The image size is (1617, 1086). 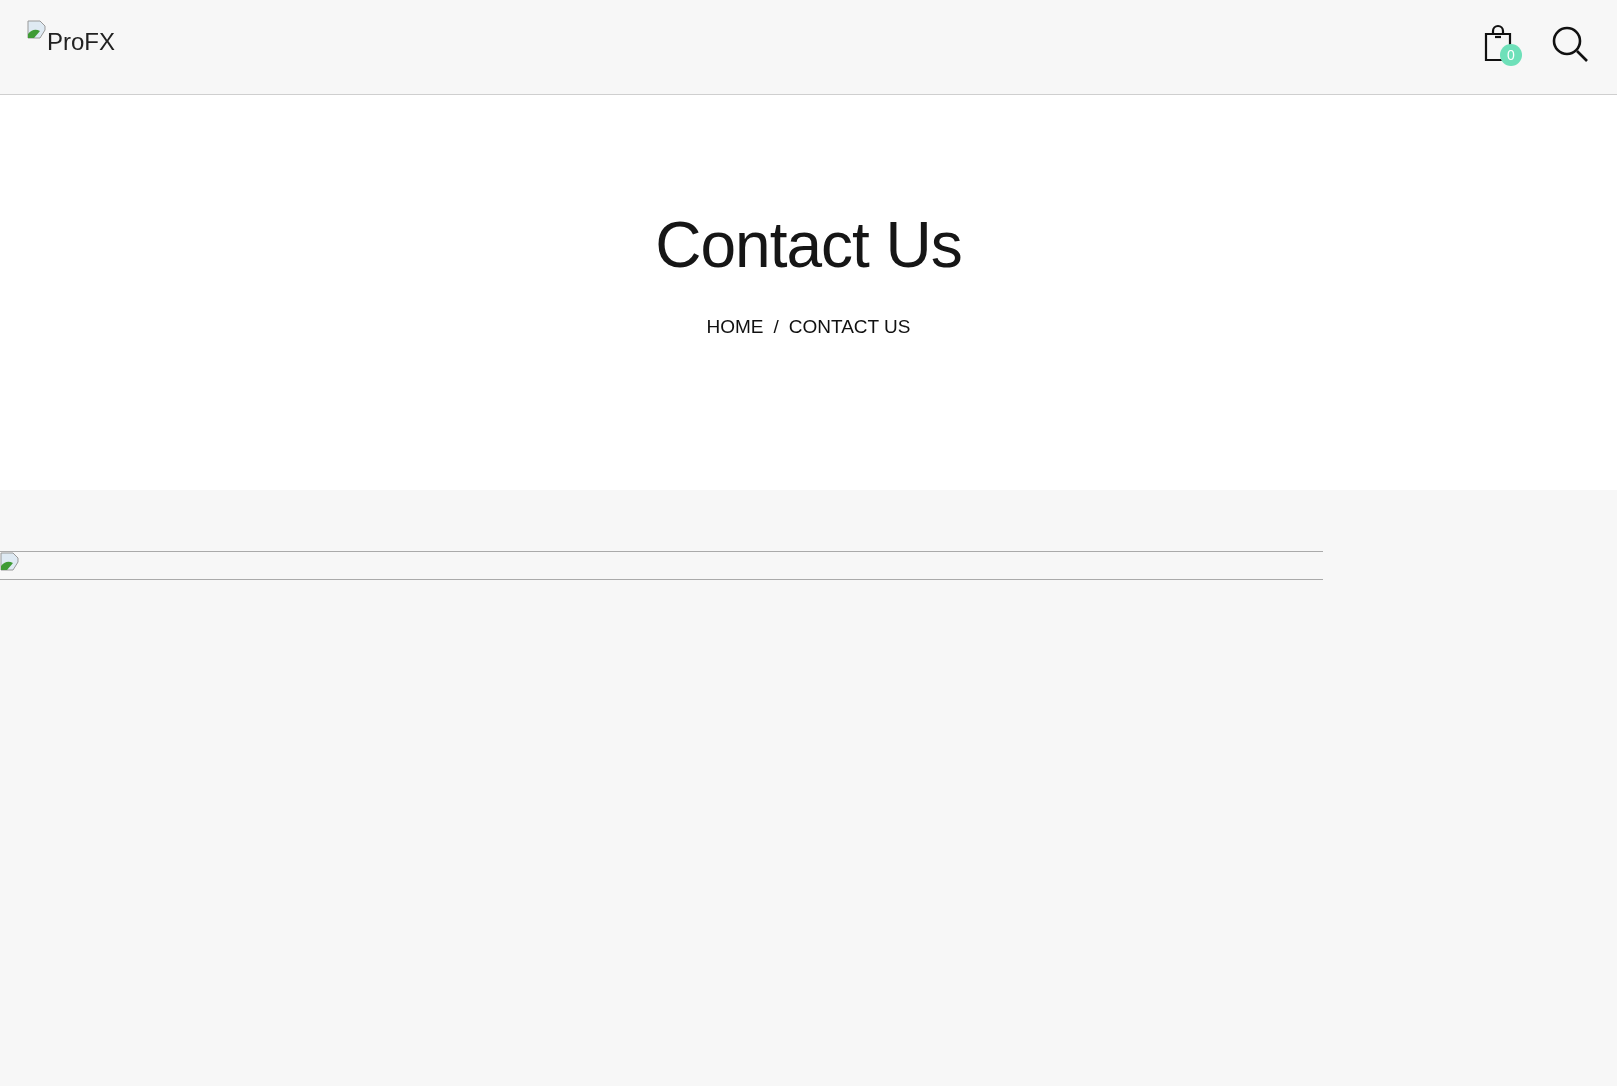 I want to click on search-button, so click(x=1570, y=44).